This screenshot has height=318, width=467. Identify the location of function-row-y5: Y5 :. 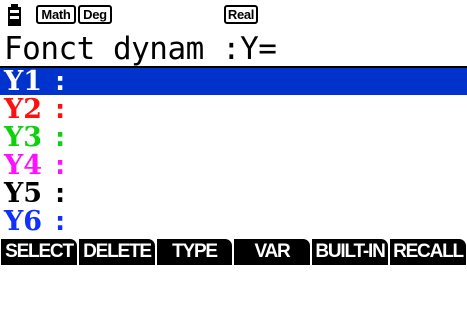
(233, 193).